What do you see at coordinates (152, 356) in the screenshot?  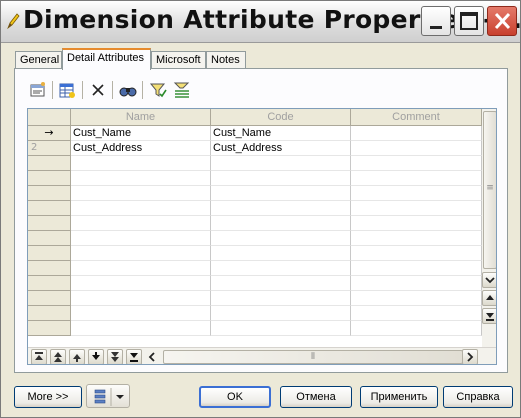 I see `scroll-left-button` at bounding box center [152, 356].